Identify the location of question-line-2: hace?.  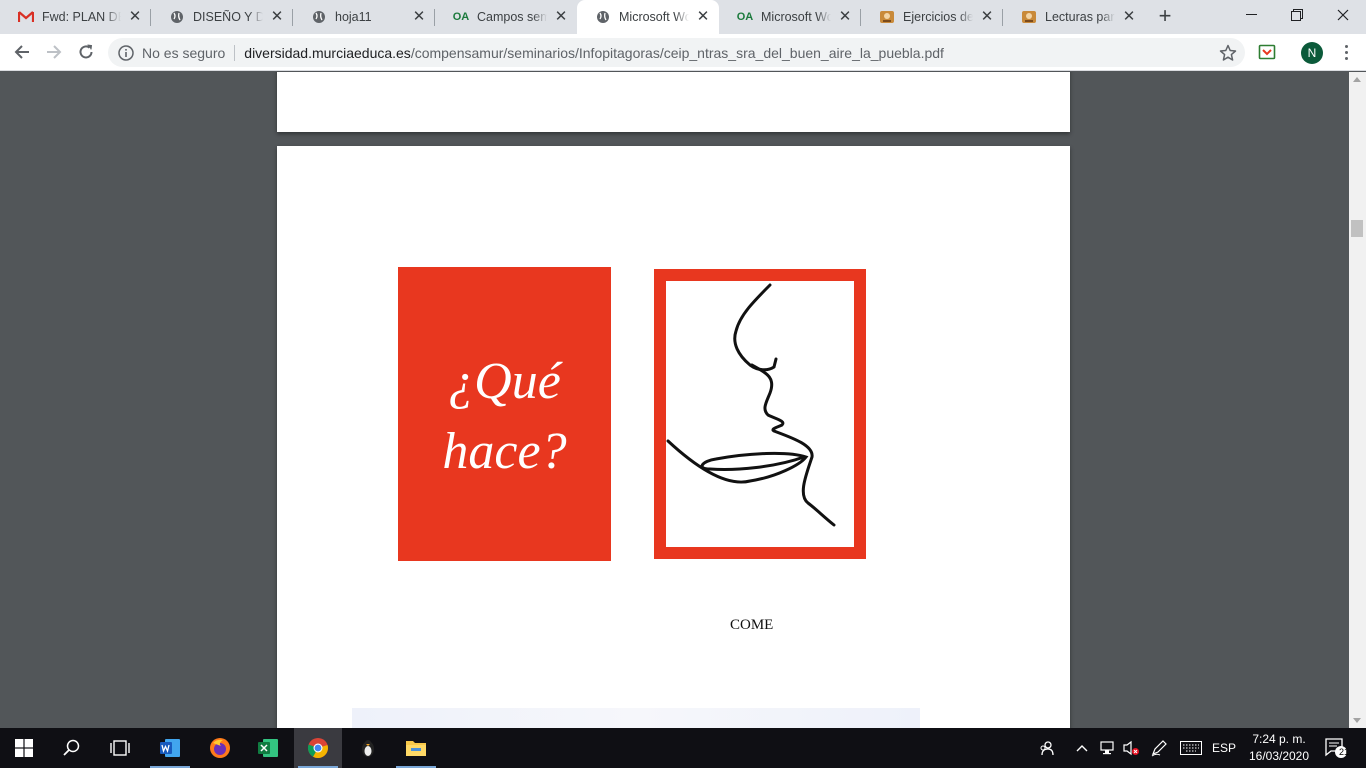
(504, 451).